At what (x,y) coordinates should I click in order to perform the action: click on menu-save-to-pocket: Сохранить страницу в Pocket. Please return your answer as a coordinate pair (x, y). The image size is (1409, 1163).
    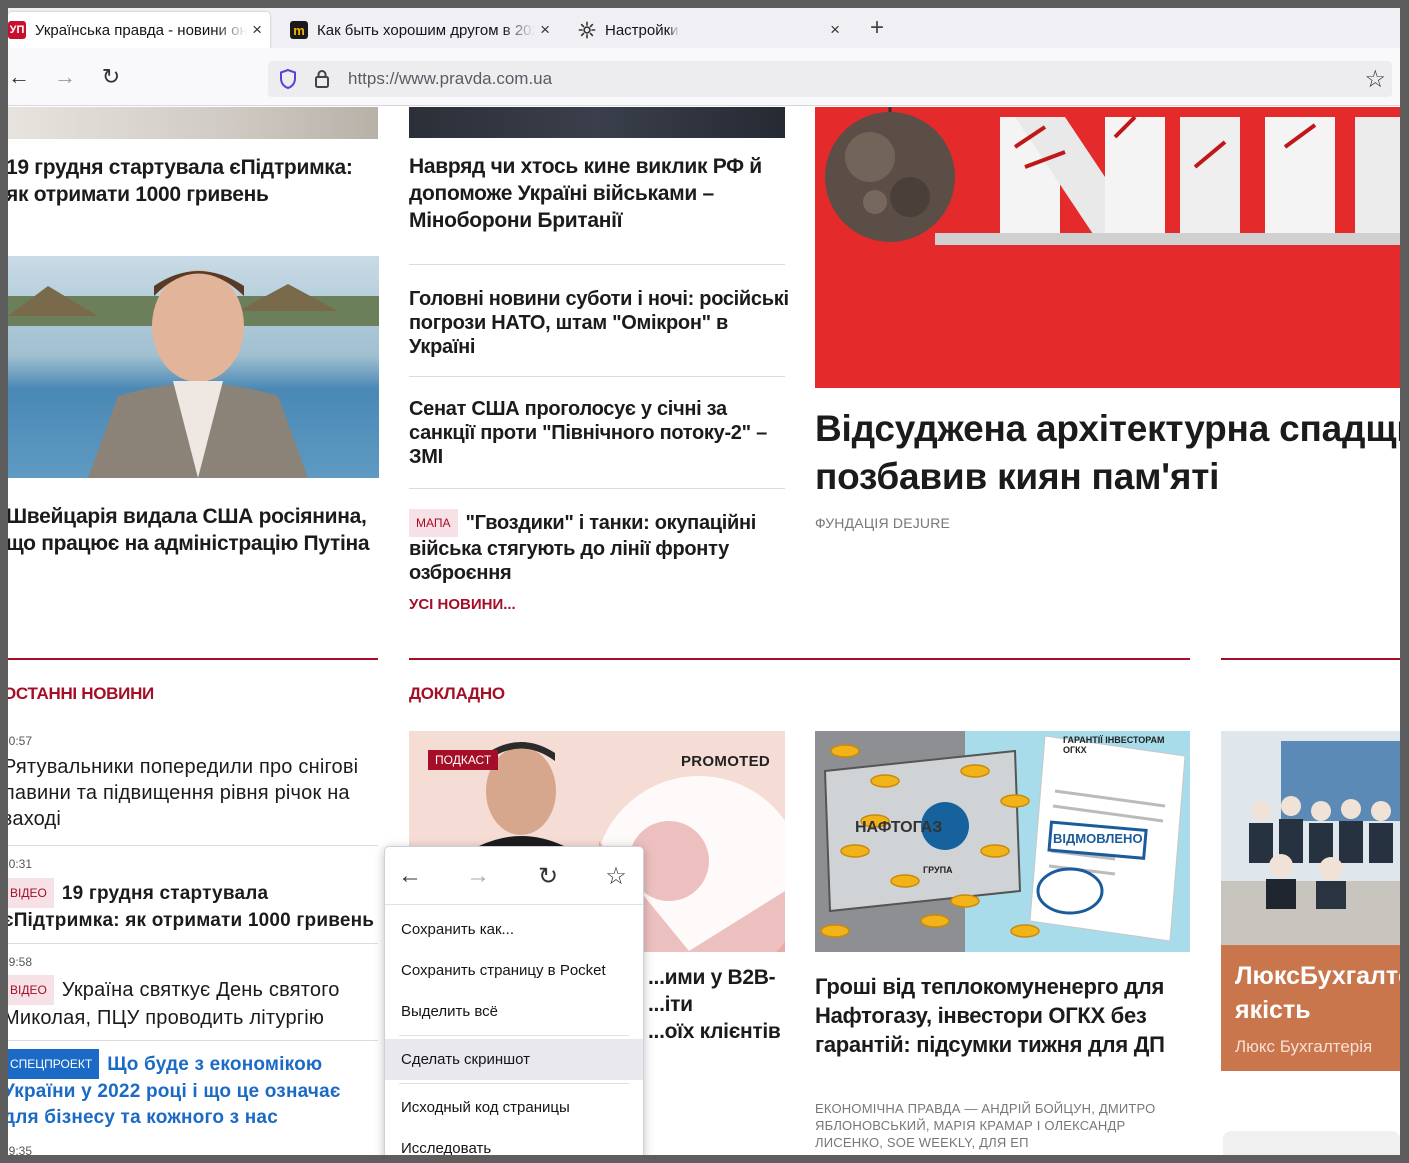
    Looking at the image, I should click on (514, 970).